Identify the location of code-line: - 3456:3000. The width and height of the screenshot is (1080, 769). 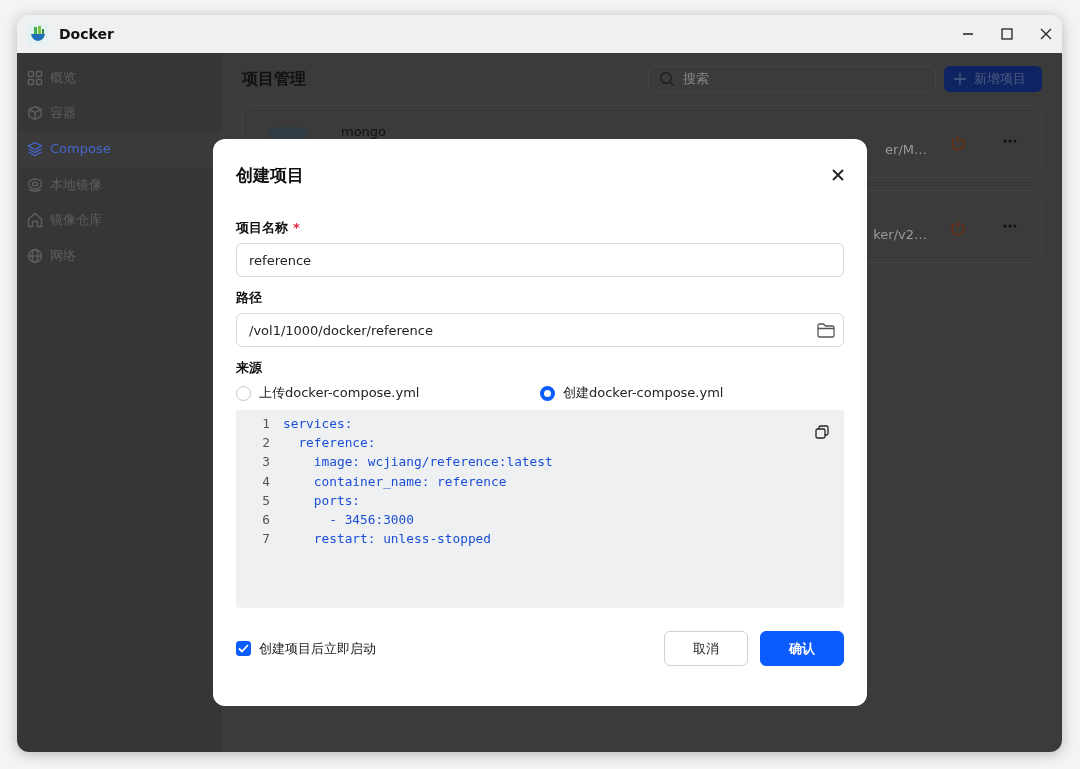
(371, 520).